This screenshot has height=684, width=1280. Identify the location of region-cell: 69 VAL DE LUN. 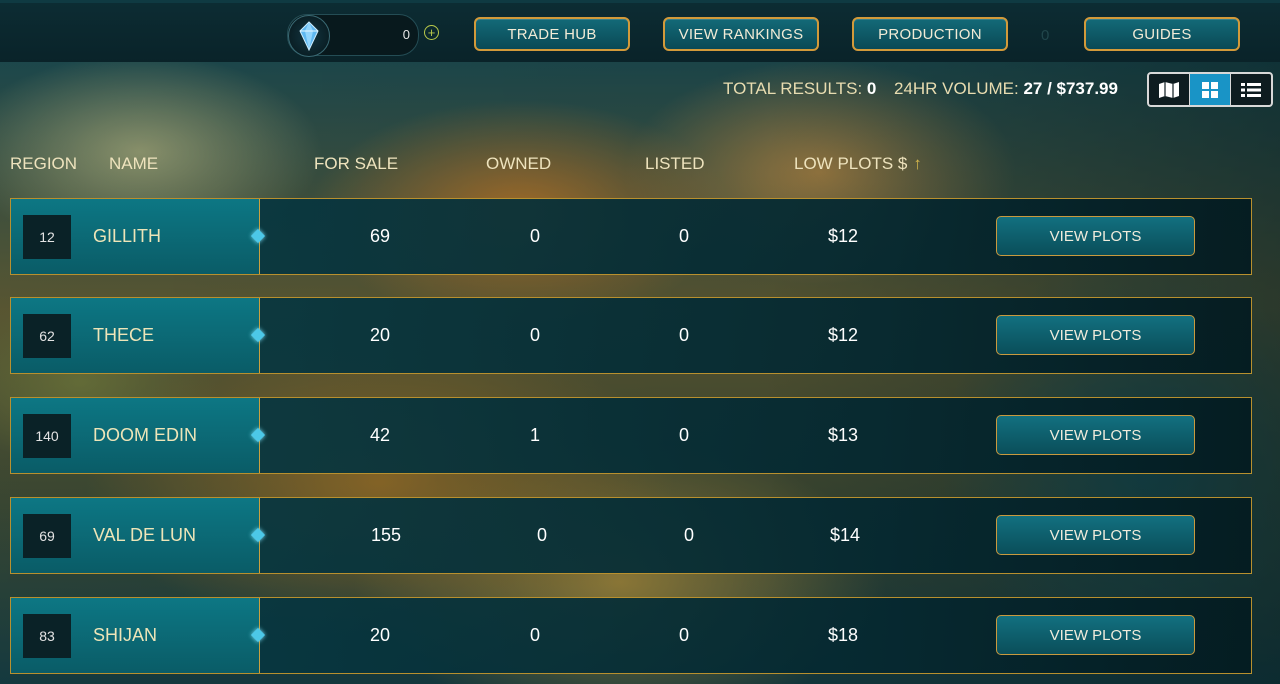
(135, 535).